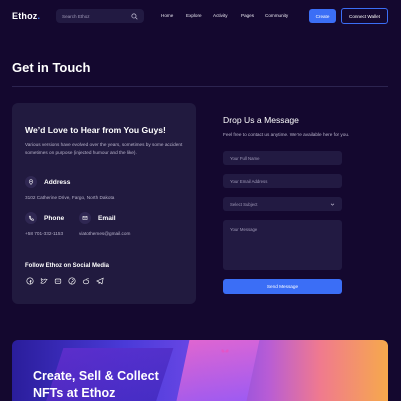 Image resolution: width=401 pixels, height=401 pixels. I want to click on logo: Ethoz., so click(26, 16).